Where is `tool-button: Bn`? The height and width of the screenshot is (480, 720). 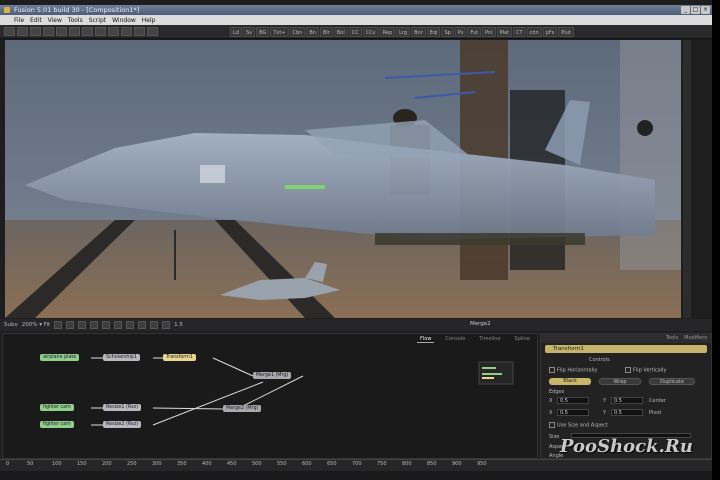
tool-button: Bn is located at coordinates (312, 31).